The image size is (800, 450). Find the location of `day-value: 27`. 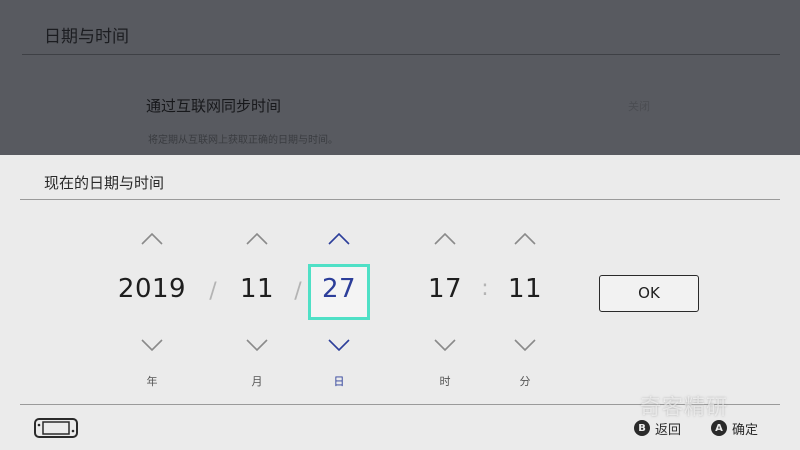

day-value: 27 is located at coordinates (339, 289).